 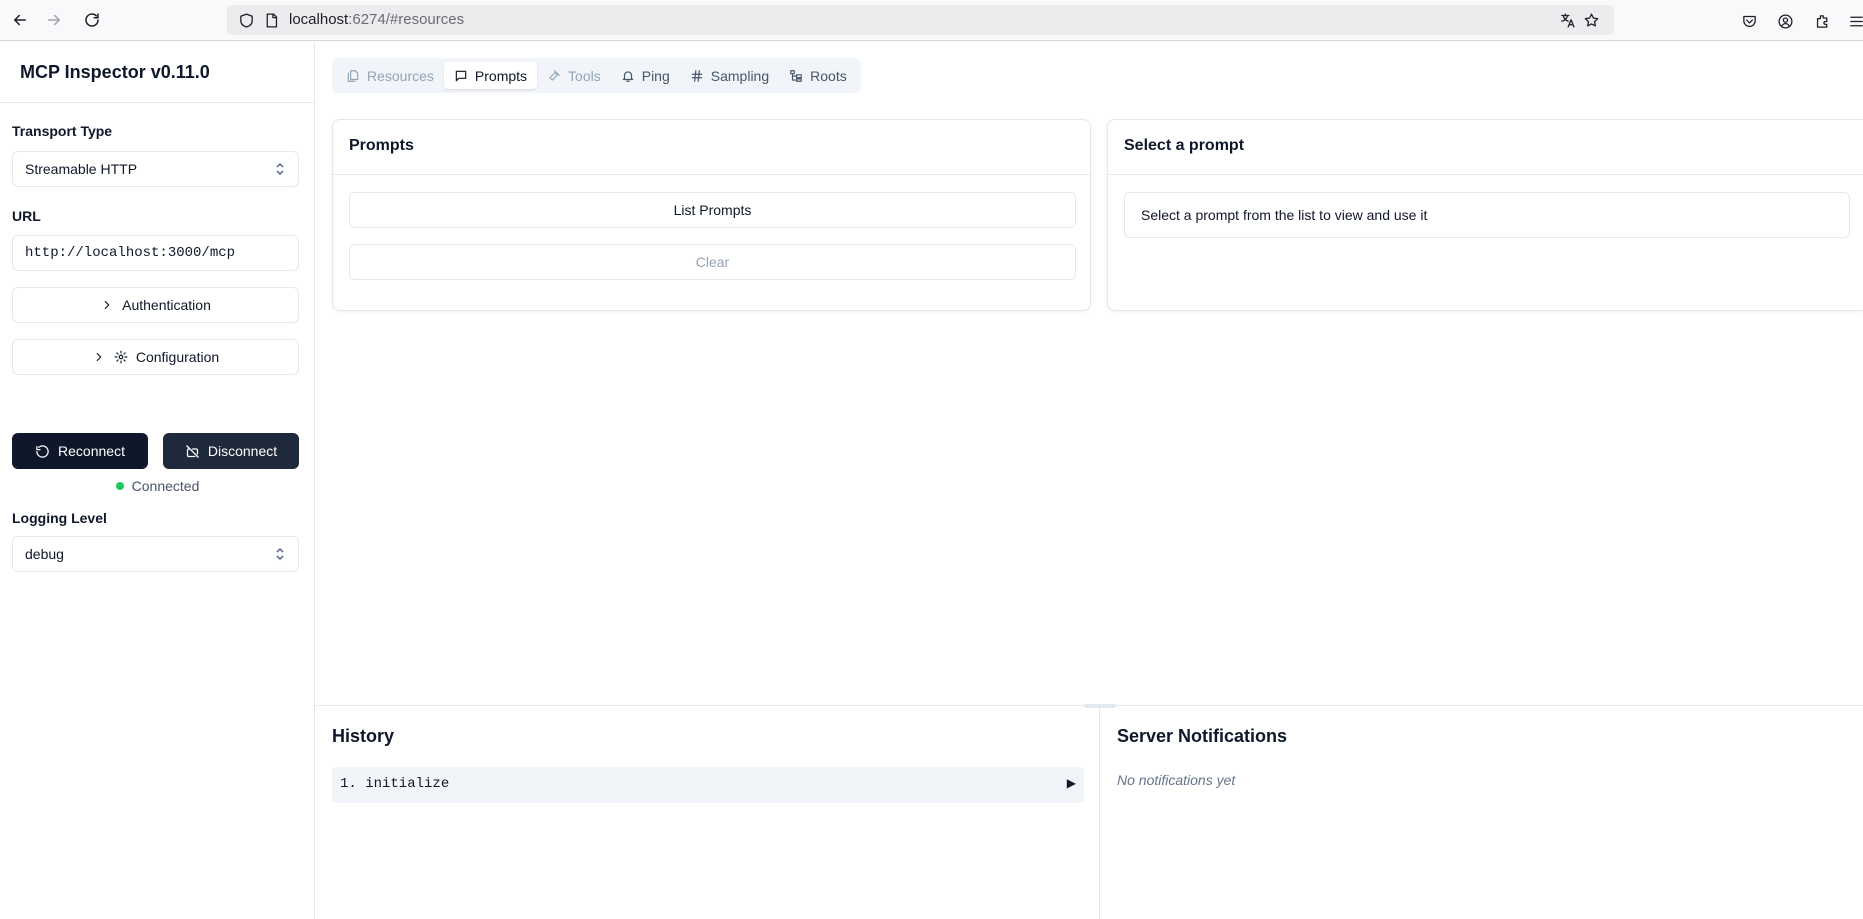 What do you see at coordinates (697, 75) in the screenshot?
I see `hash-icon` at bounding box center [697, 75].